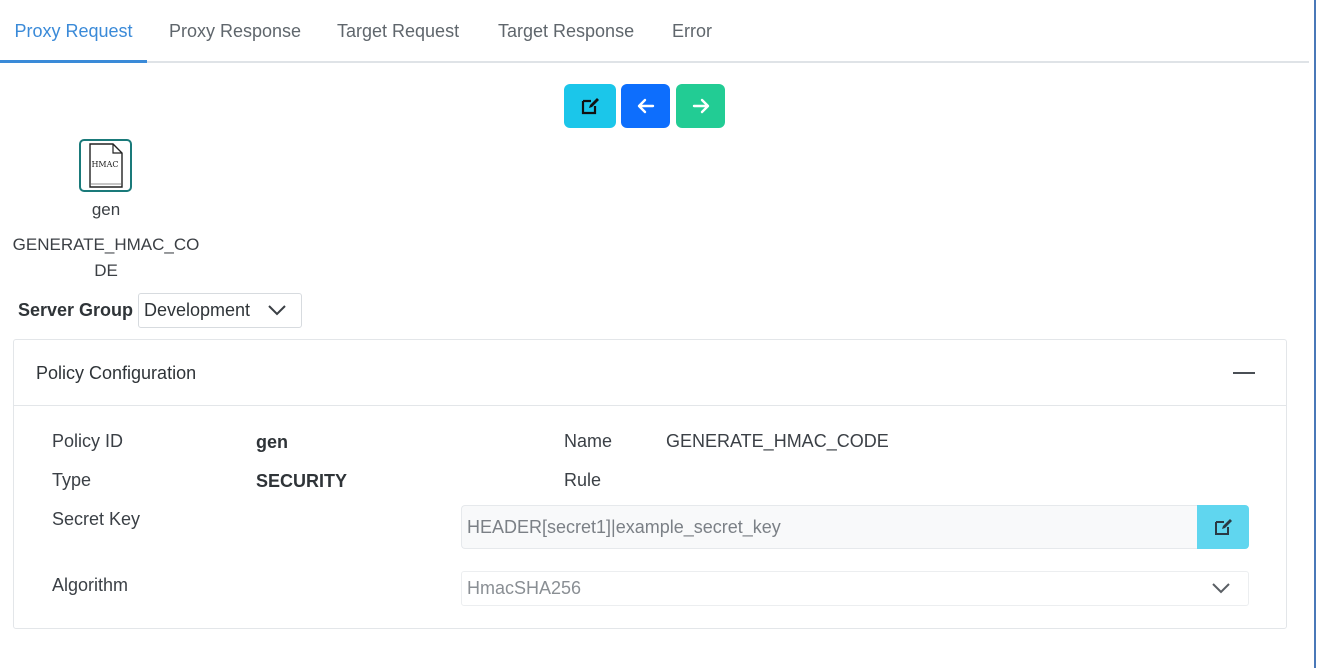 The height and width of the screenshot is (668, 1317). What do you see at coordinates (76, 310) in the screenshot?
I see `server-group-label: Server Group` at bounding box center [76, 310].